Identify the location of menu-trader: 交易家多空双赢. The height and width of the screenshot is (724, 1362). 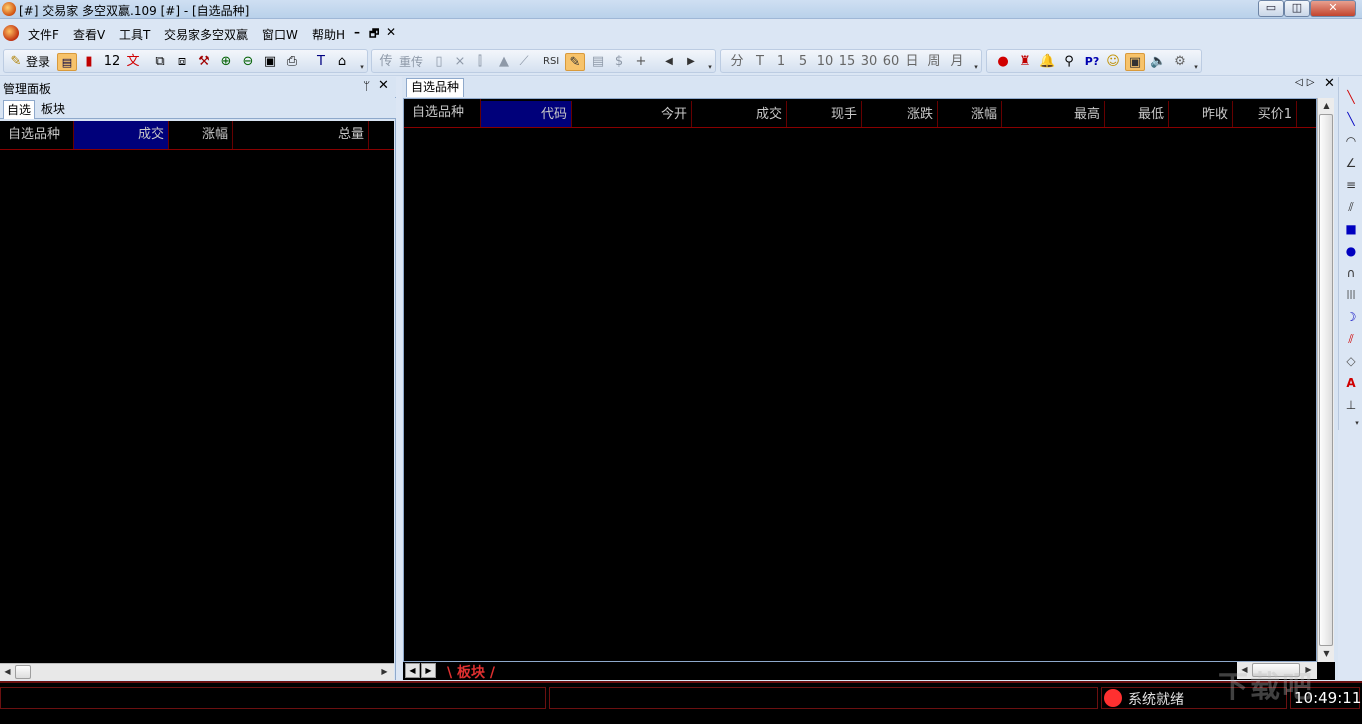
(206, 34).